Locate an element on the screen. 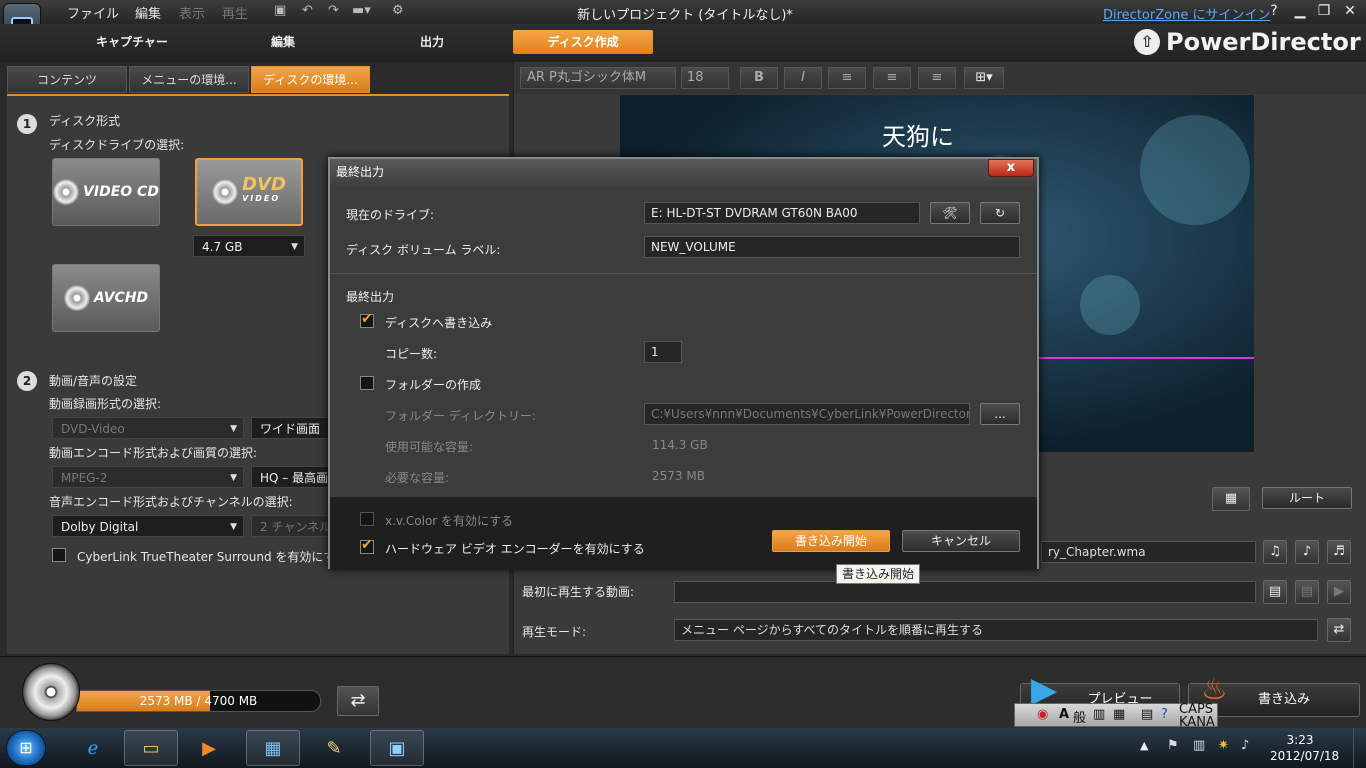 Image resolution: width=1366 pixels, height=768 pixels. audio-channel-dropdown: 2 チャンネル is located at coordinates (291, 526).